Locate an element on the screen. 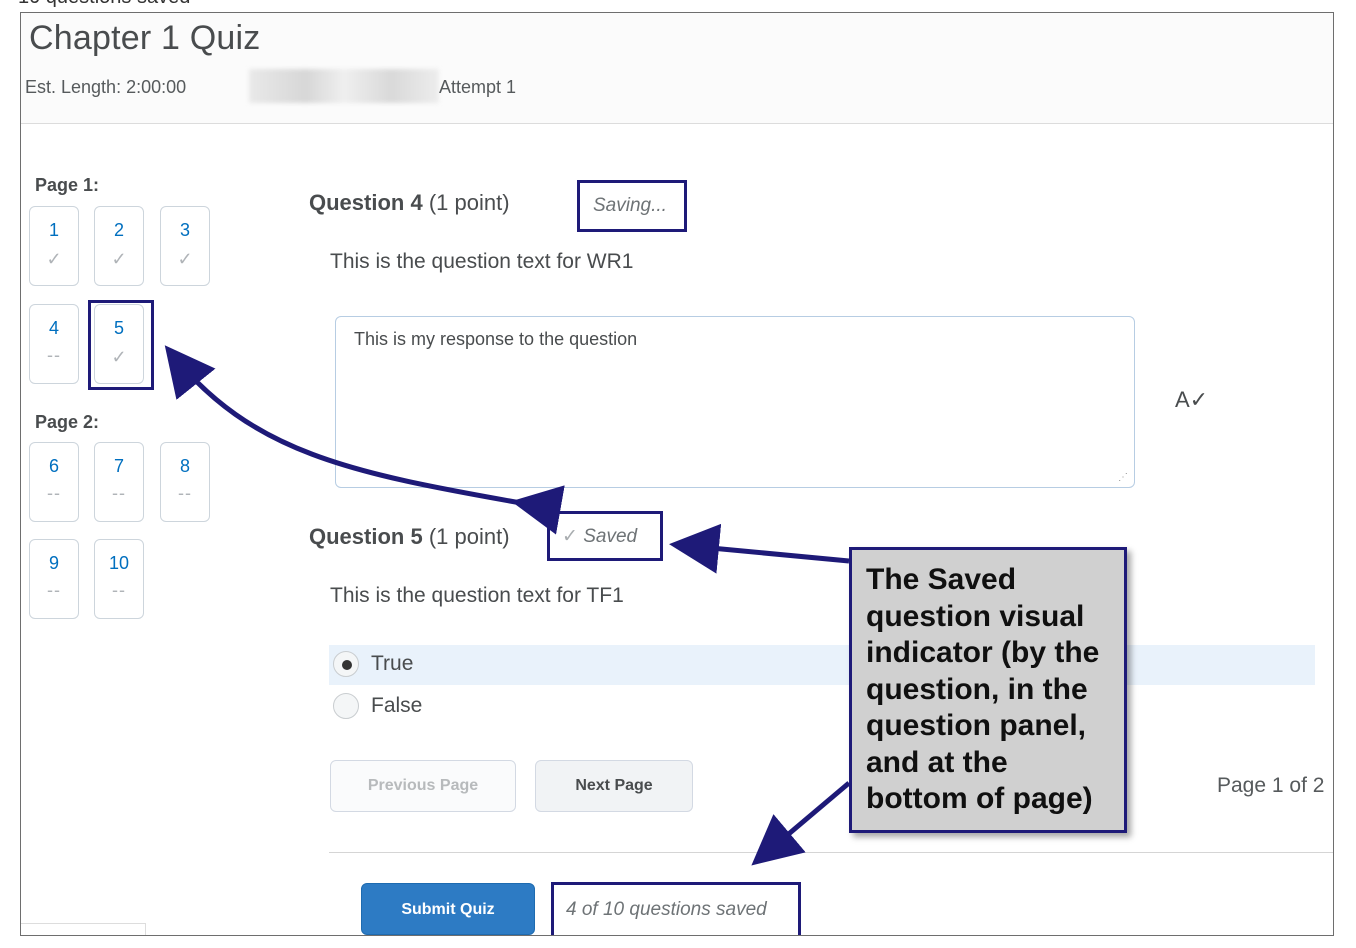  arrow-to-saved-count is located at coordinates (801, 823).